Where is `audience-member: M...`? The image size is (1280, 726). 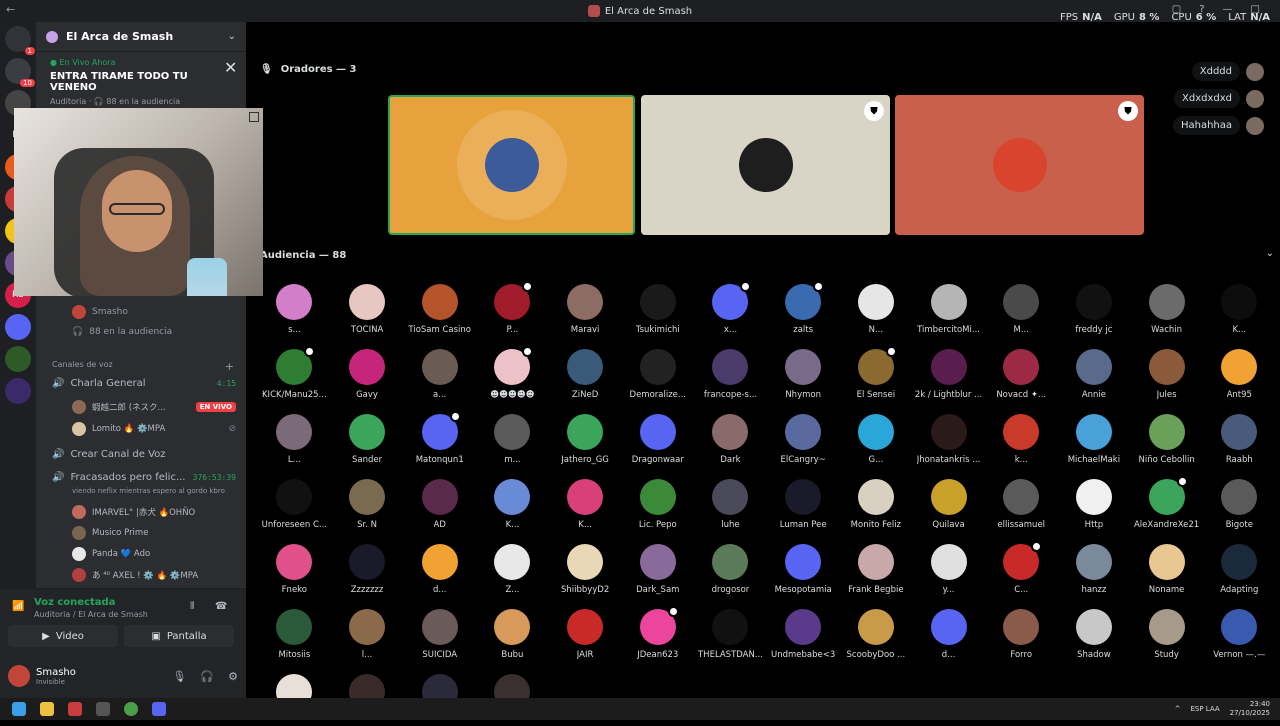 audience-member: M... is located at coordinates (1021, 310).